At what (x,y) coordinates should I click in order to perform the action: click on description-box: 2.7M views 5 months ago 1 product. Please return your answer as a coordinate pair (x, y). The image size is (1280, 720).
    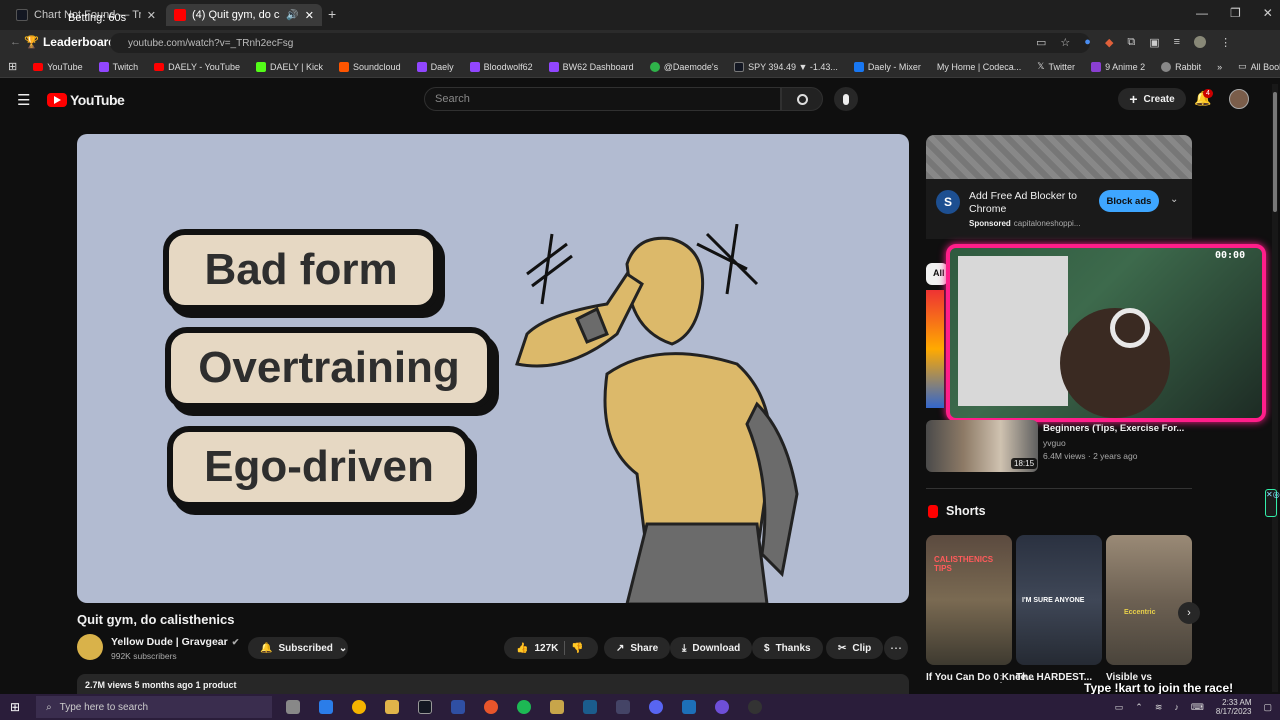
    Looking at the image, I should click on (493, 684).